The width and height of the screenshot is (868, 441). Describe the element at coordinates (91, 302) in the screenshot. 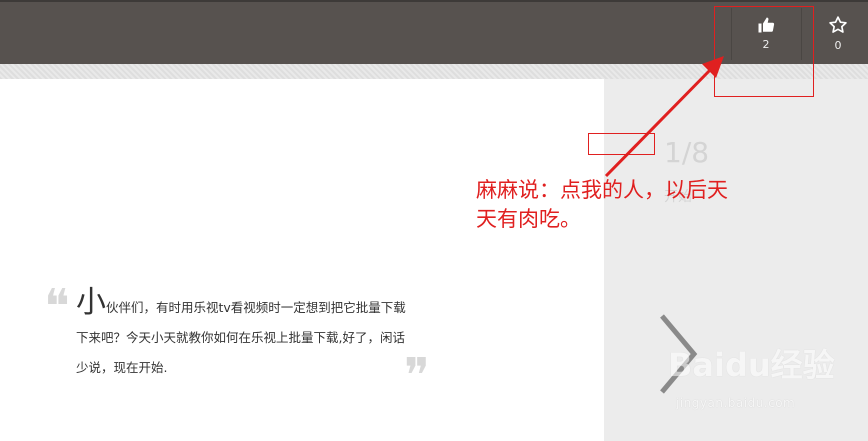

I see `quote-first-char: 小` at that location.